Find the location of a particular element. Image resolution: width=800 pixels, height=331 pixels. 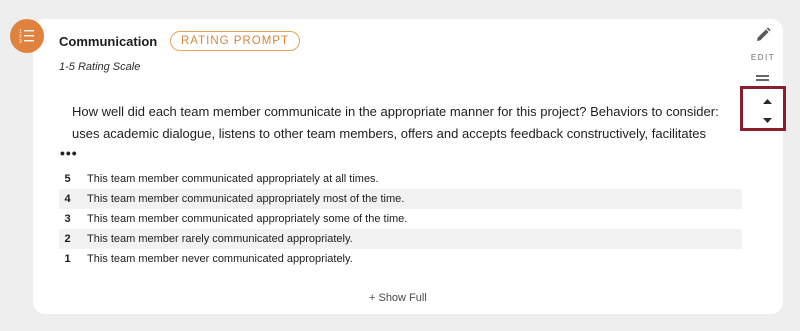

more-indicator: ••• is located at coordinates (69, 153).